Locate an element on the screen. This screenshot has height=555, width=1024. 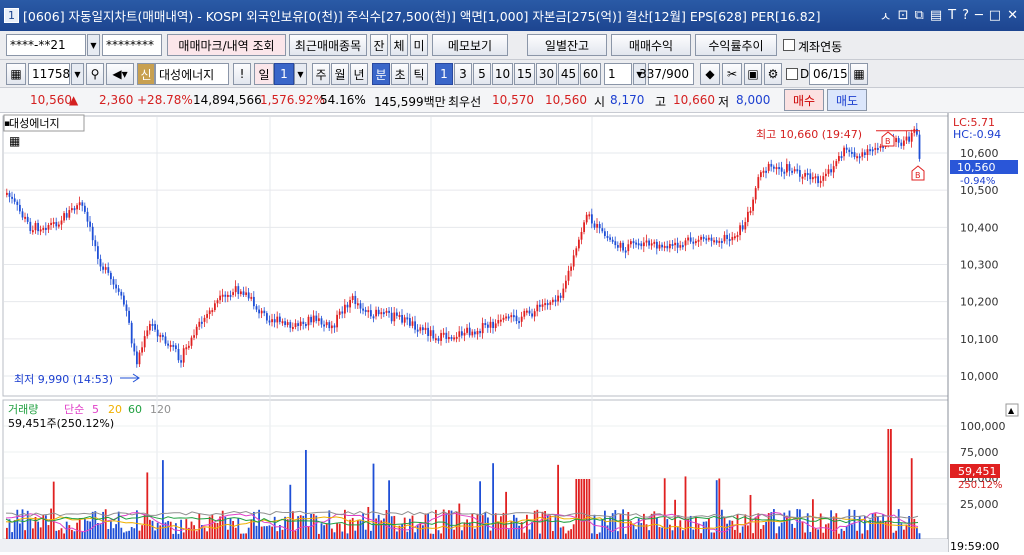
buy-button: 매수 is located at coordinates (804, 100).